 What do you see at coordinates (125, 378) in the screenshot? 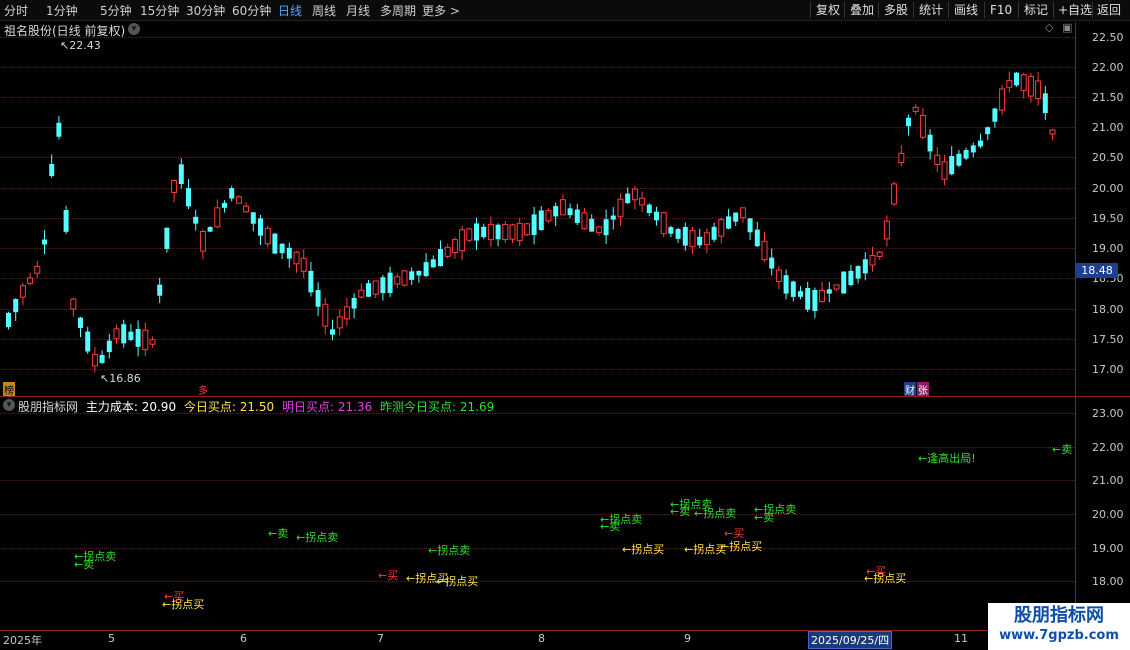
I see `low-price-value: 16.86` at bounding box center [125, 378].